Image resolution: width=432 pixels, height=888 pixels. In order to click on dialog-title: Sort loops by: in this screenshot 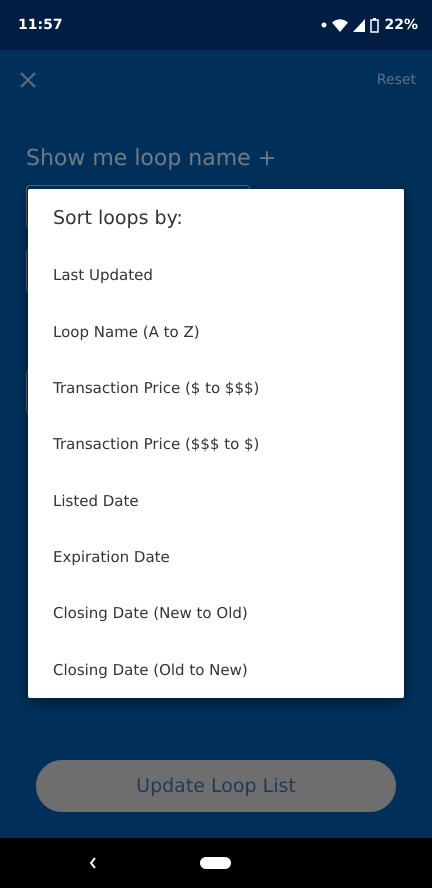, I will do `click(118, 218)`.